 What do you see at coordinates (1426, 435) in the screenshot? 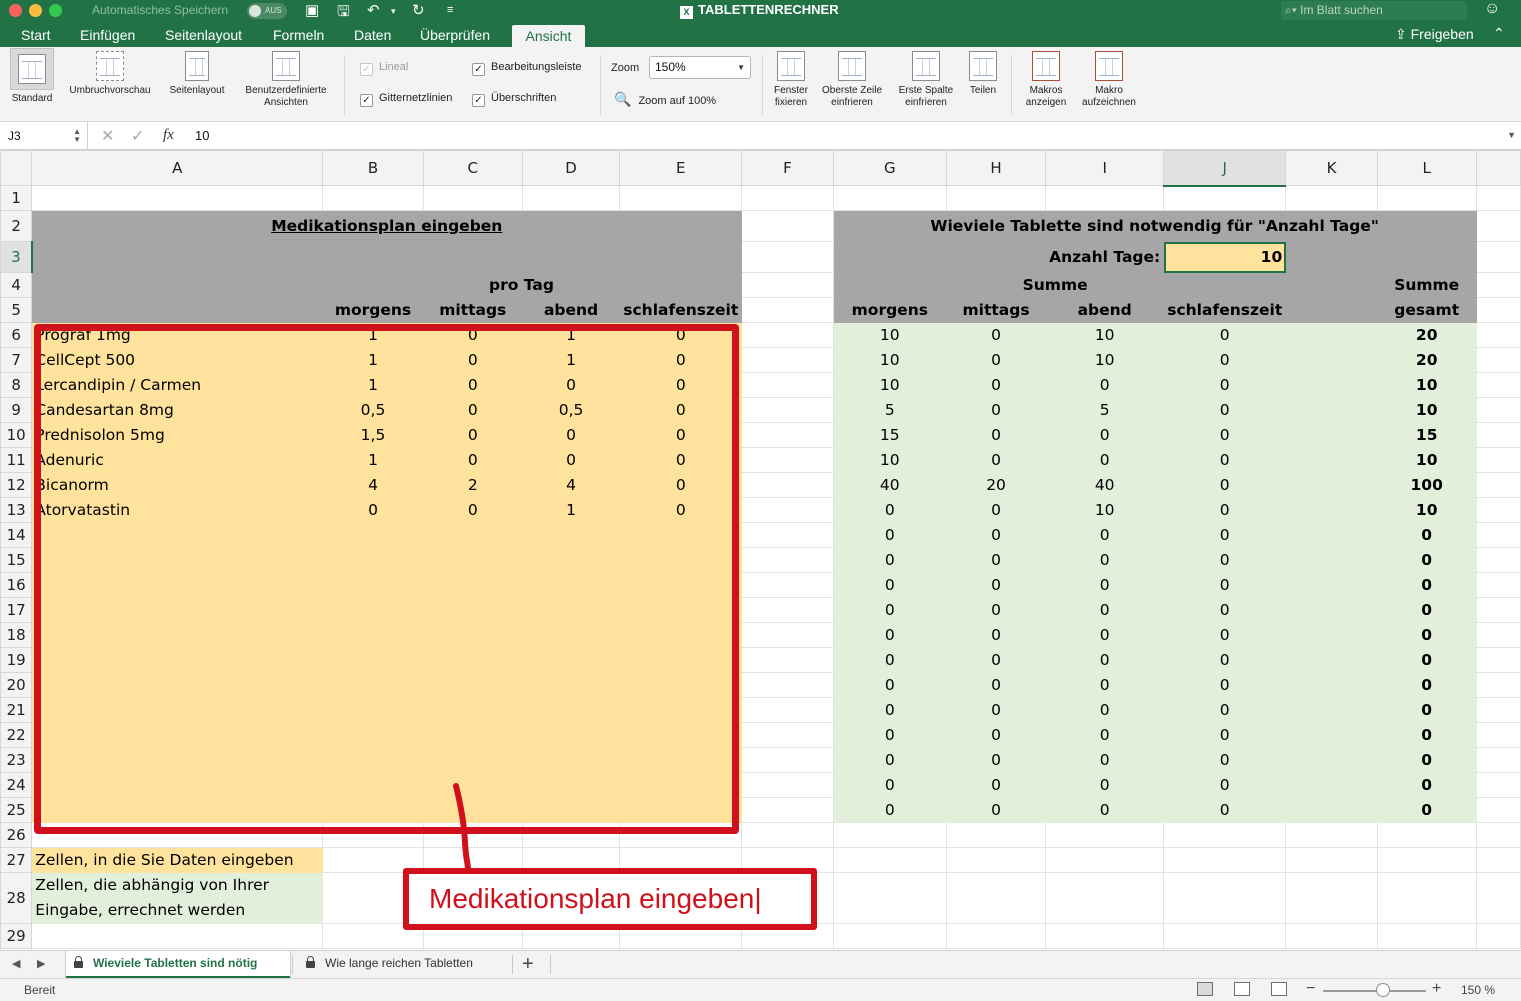
I see `total-cell: 15` at bounding box center [1426, 435].